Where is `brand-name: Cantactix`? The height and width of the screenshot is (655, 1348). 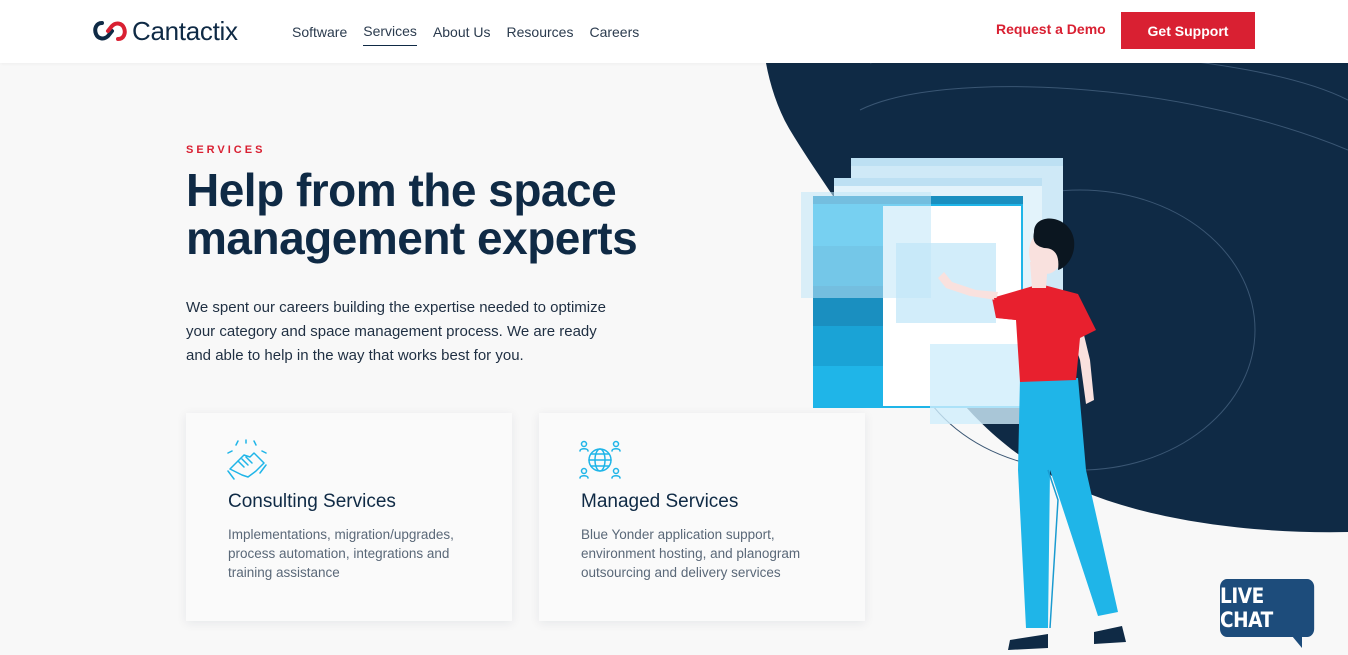
brand-name: Cantactix is located at coordinates (185, 30).